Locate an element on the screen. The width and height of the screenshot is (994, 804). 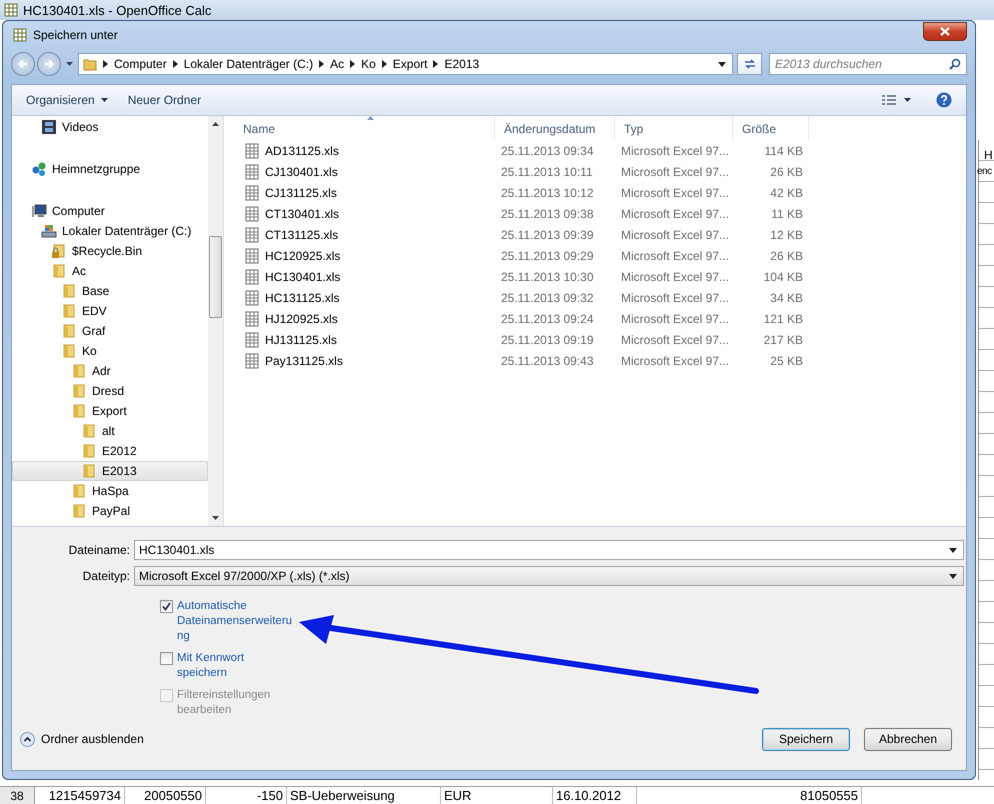
tree-item: PayPal is located at coordinates (110, 511).